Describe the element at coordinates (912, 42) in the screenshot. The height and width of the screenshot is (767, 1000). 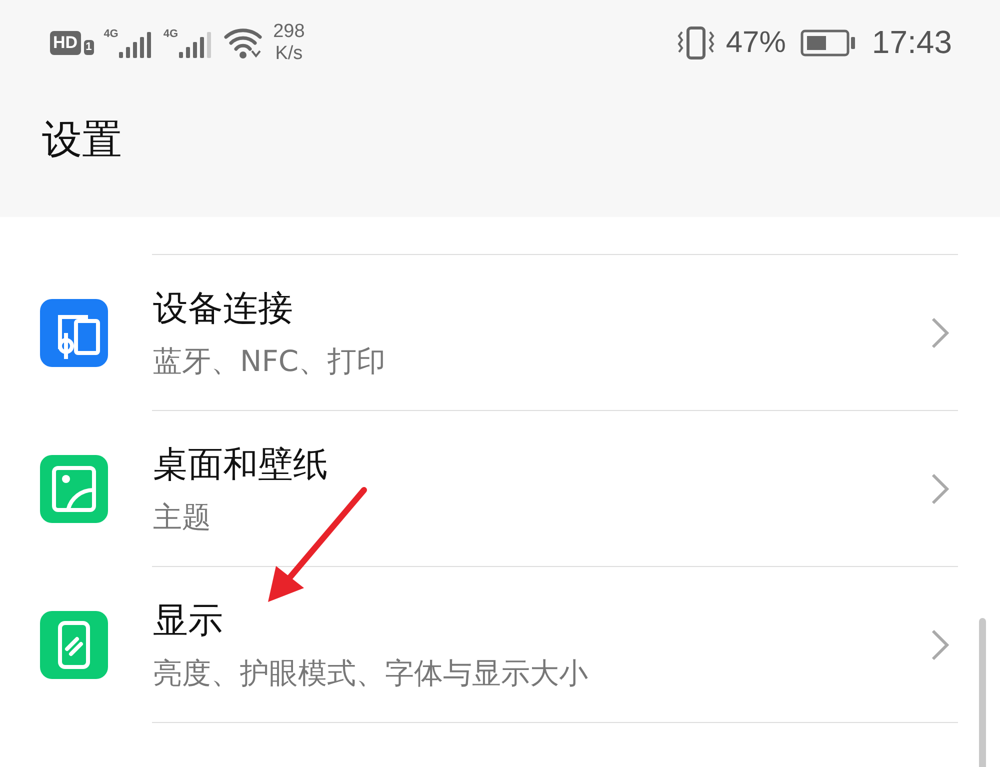
I see `clock-time: 17:43` at that location.